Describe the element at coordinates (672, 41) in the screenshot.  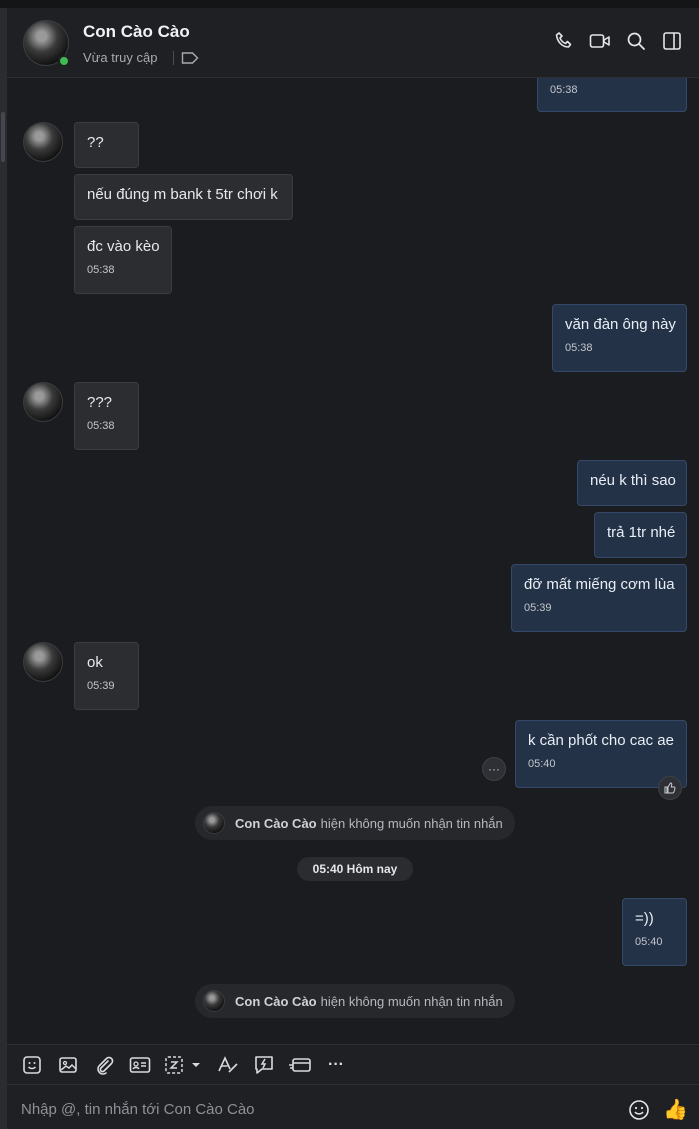
I see `sidebar-toggle-icon` at that location.